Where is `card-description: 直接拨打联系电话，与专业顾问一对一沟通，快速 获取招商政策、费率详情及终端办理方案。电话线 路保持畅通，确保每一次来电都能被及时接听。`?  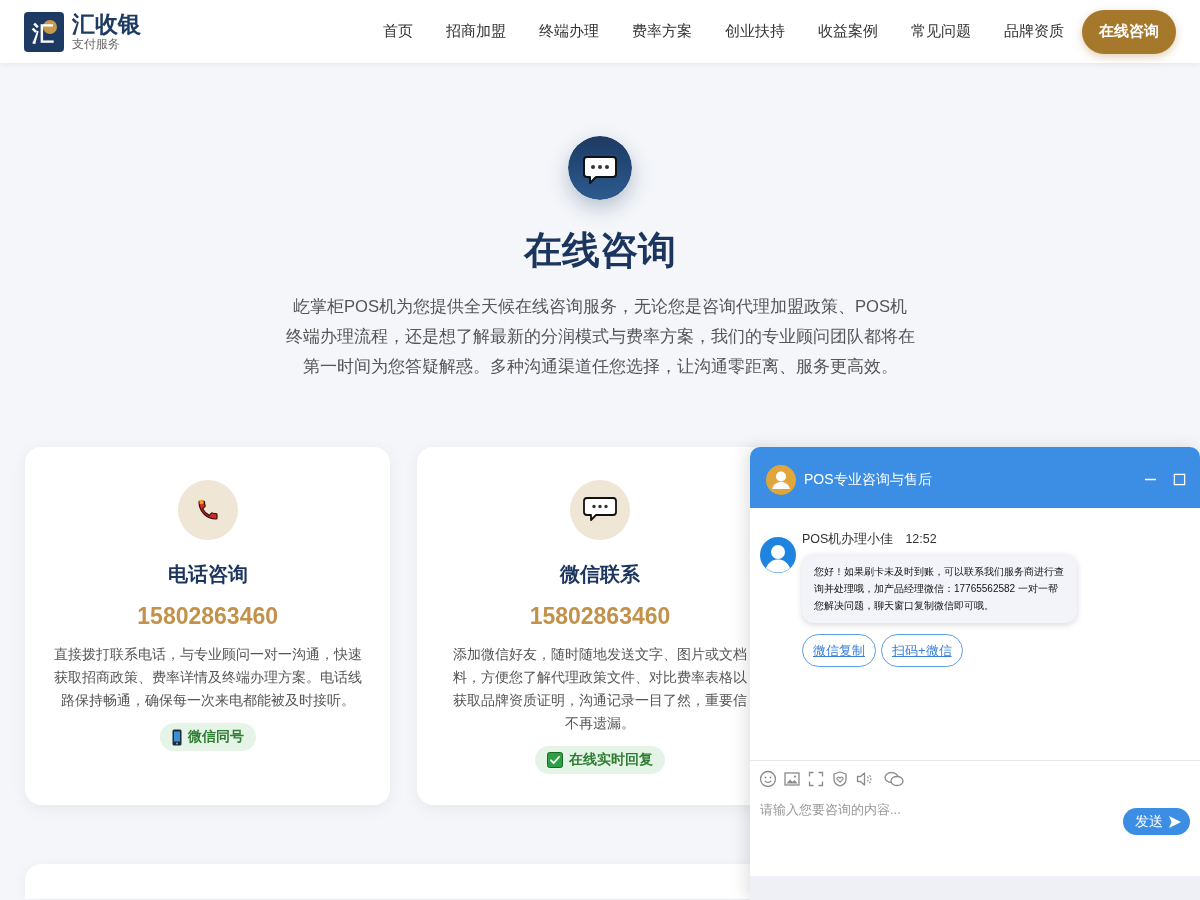
card-description: 直接拨打联系电话，与专业顾问一对一沟通，快速 获取招商政策、费率详情及终端办理方案。电话线 路保持畅通，确保每一次来电都能被及时接听。 is located at coordinates (207, 677).